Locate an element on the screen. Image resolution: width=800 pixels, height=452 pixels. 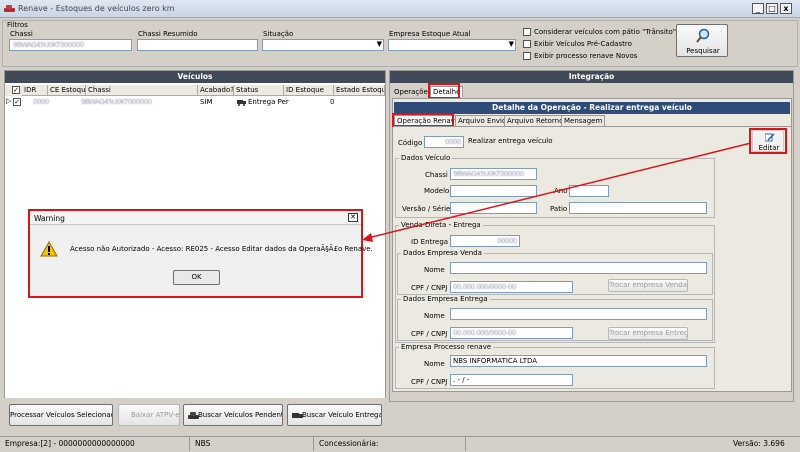
warning-title: Warning is located at coordinates (49, 218).